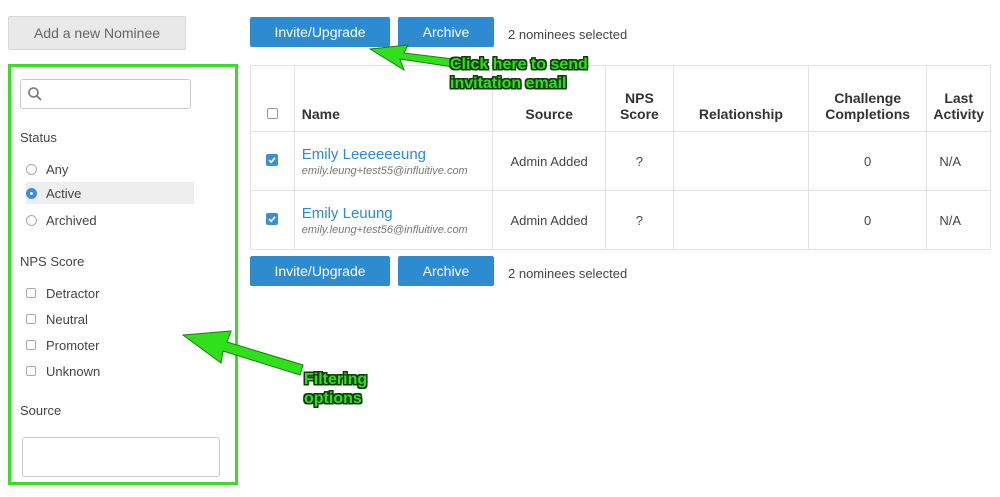  Describe the element at coordinates (52, 261) in the screenshot. I see `nps-score-label: NPS Score` at that location.